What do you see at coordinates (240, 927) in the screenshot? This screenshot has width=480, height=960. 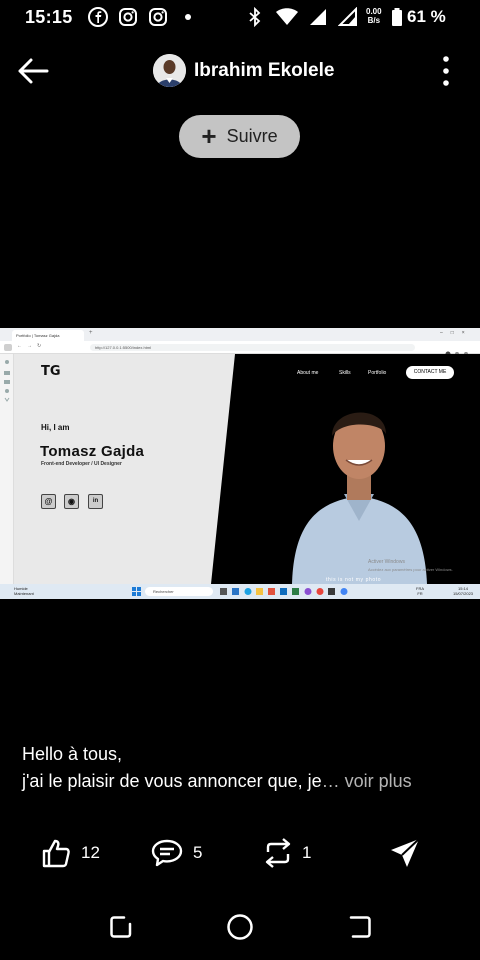 I see `home-icon` at bounding box center [240, 927].